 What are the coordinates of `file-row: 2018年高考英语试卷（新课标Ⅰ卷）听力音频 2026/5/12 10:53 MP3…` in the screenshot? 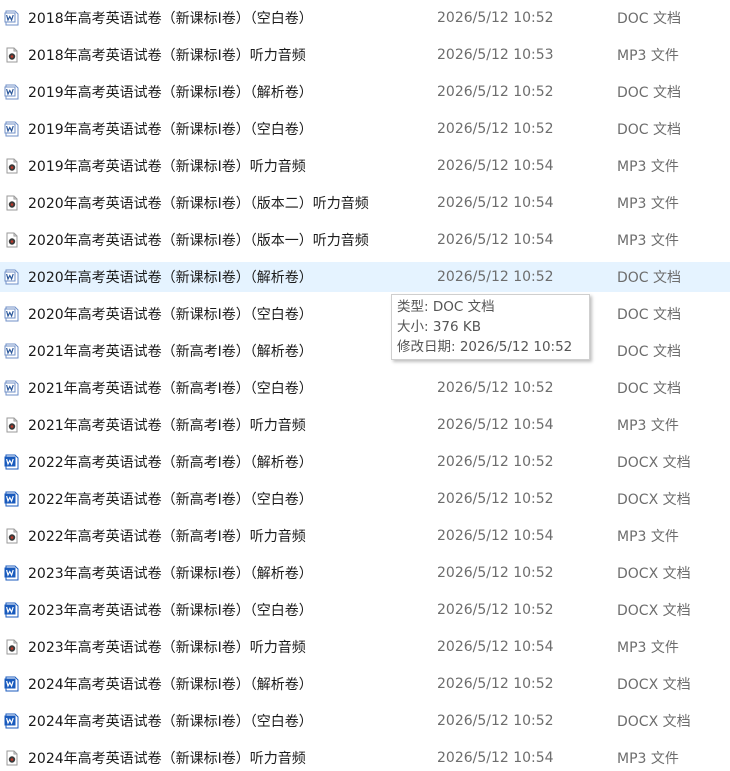 It's located at (365, 55).